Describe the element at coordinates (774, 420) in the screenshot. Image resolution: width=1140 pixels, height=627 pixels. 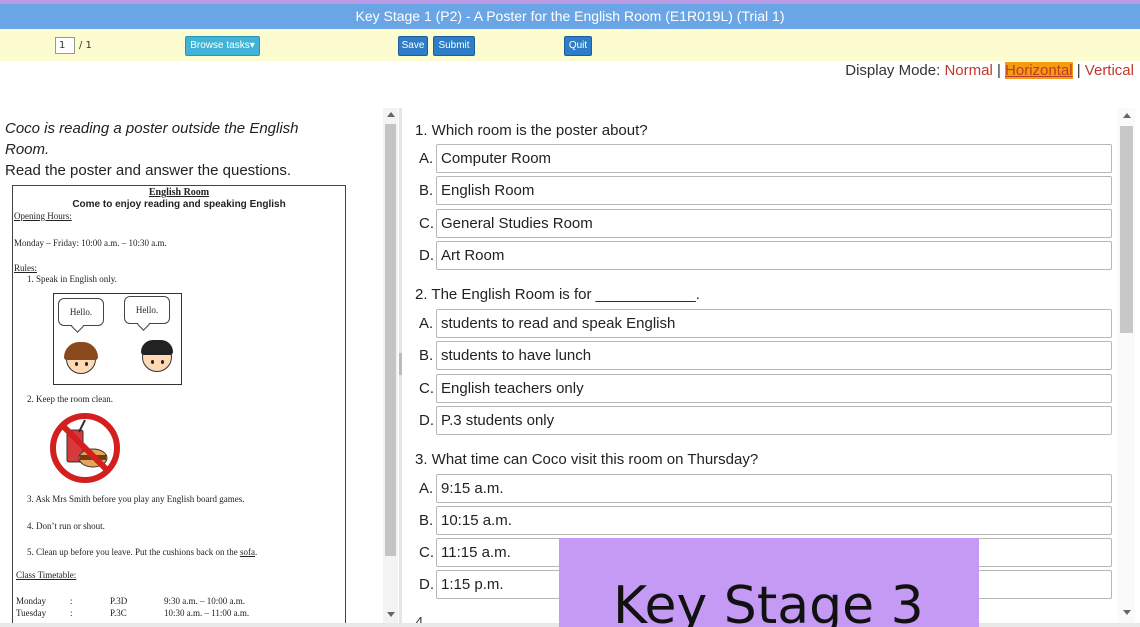
I see `option-text: P.3 students only` at that location.